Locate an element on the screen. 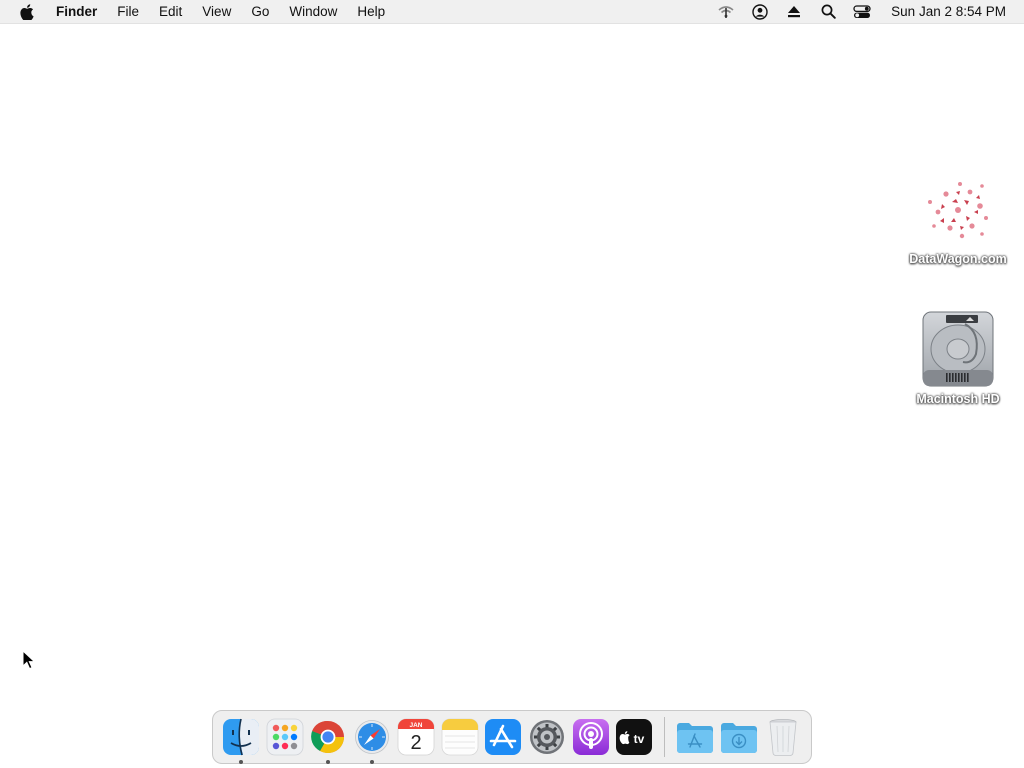 Image resolution: width=1024 pixels, height=768 pixels. podcasts-icon is located at coordinates (590, 737).